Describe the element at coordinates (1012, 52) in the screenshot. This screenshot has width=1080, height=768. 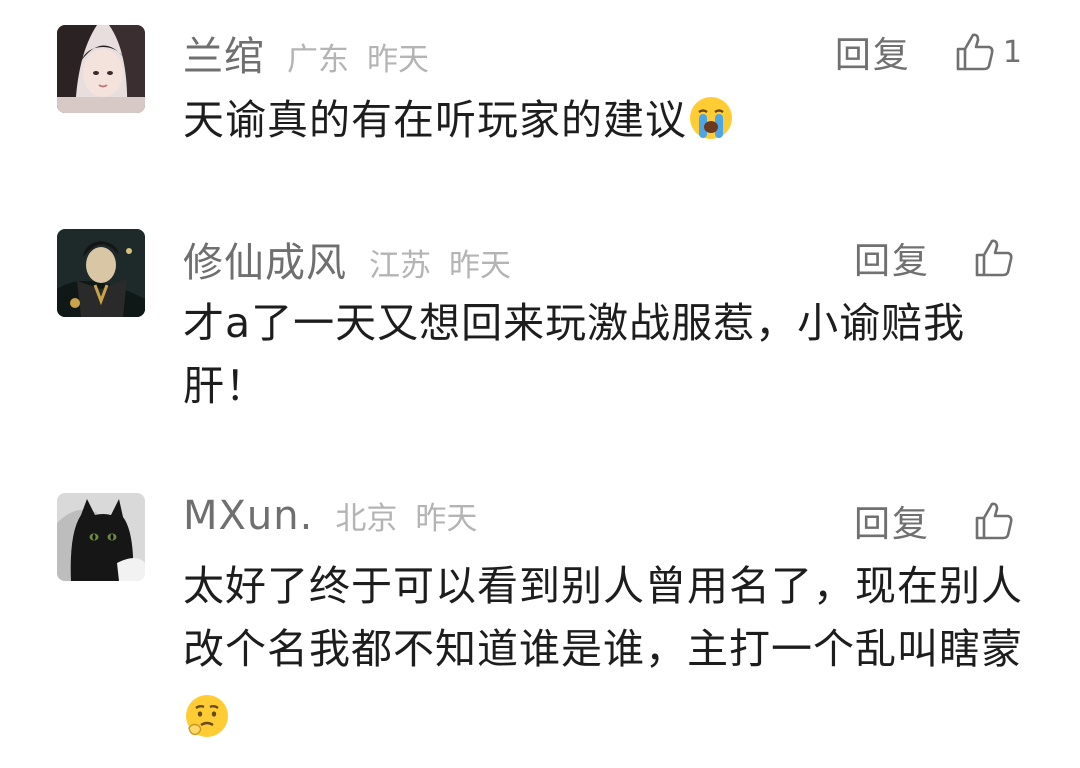
I see `like-count: 1` at that location.